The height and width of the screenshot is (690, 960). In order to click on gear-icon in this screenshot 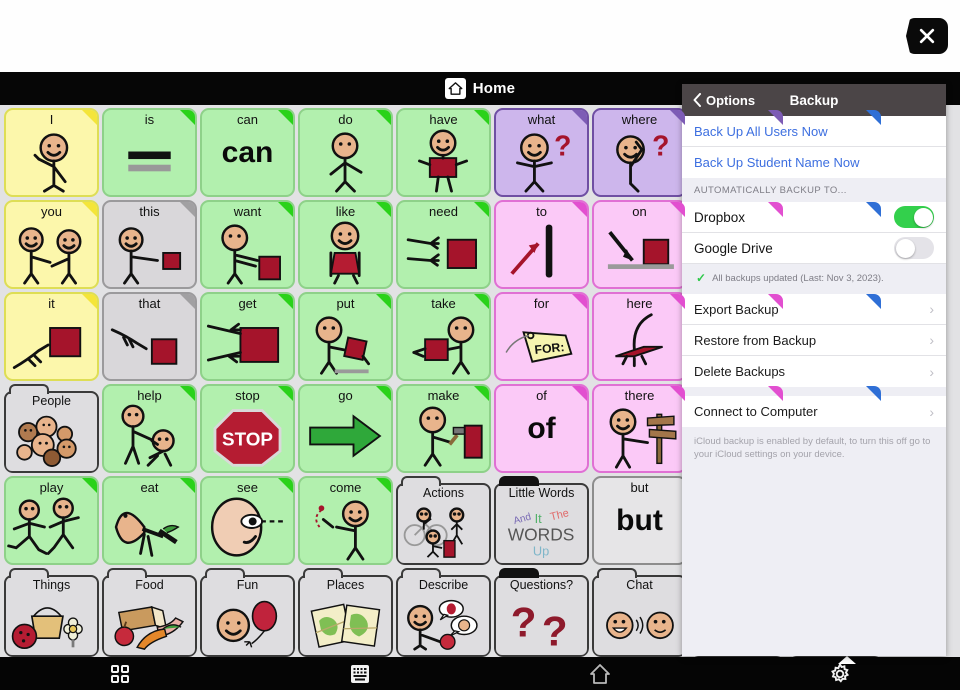, I will do `click(840, 672)`.